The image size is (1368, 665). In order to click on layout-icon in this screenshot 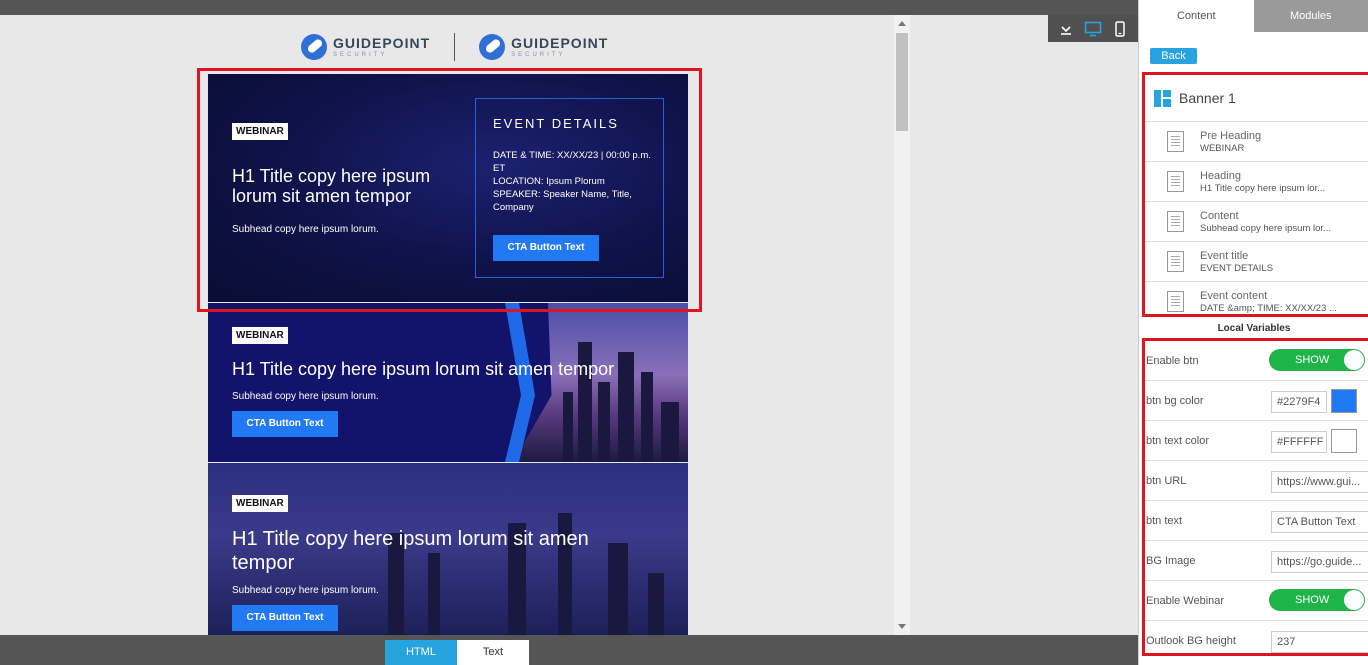, I will do `click(1162, 98)`.